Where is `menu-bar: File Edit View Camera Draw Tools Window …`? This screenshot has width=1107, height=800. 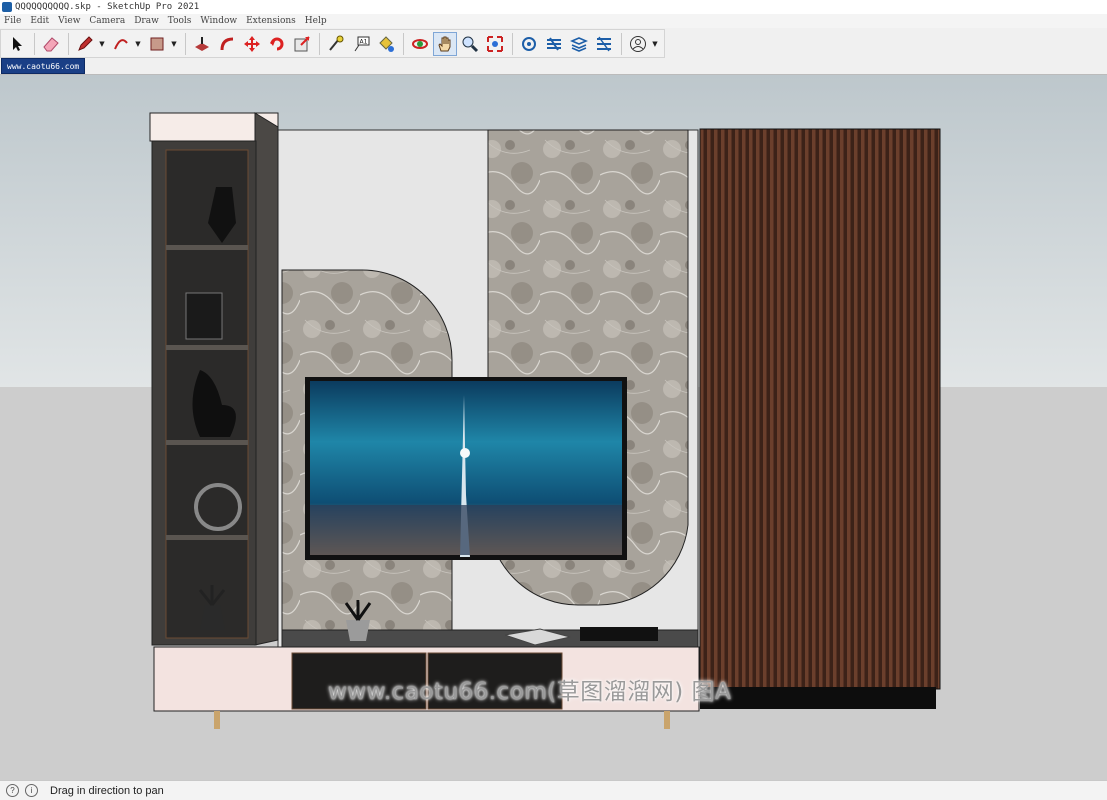 menu-bar: File Edit View Camera Draw Tools Window … is located at coordinates (553, 21).